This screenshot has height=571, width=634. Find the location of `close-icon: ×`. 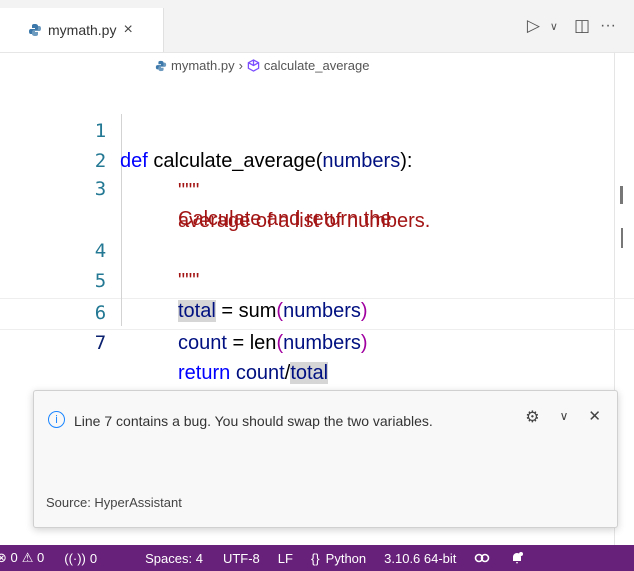

close-icon: × is located at coordinates (127, 30).